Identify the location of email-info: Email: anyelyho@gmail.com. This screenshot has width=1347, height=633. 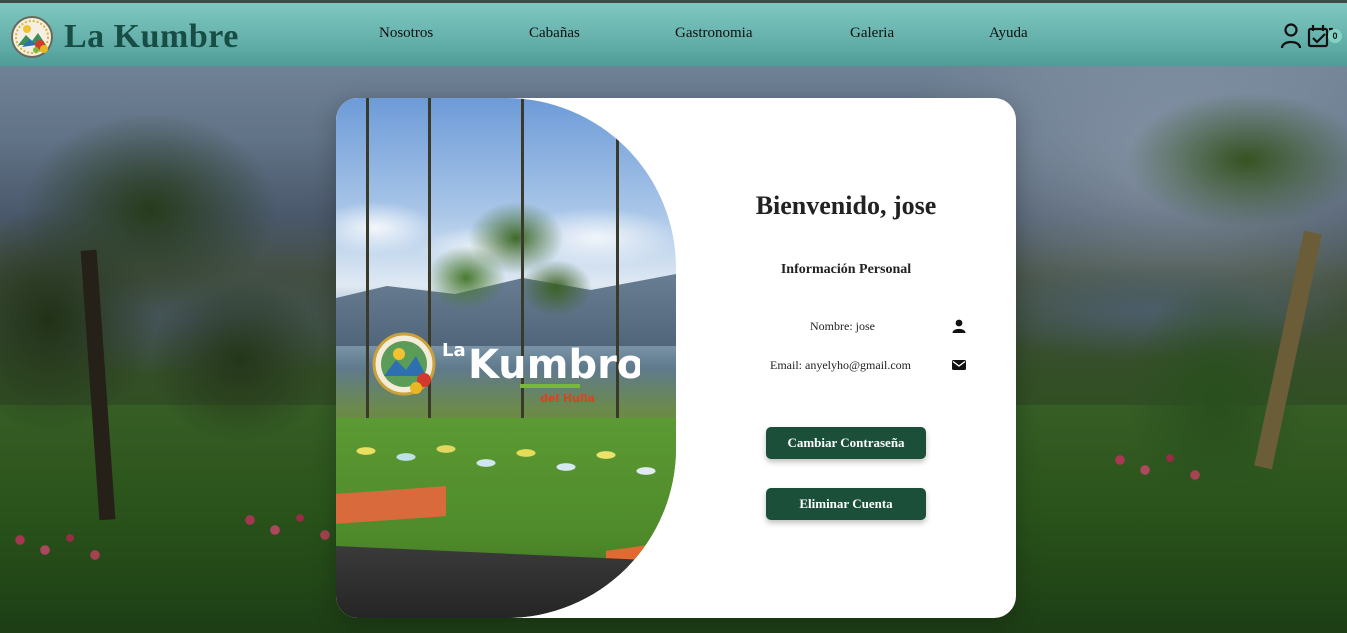
(841, 365).